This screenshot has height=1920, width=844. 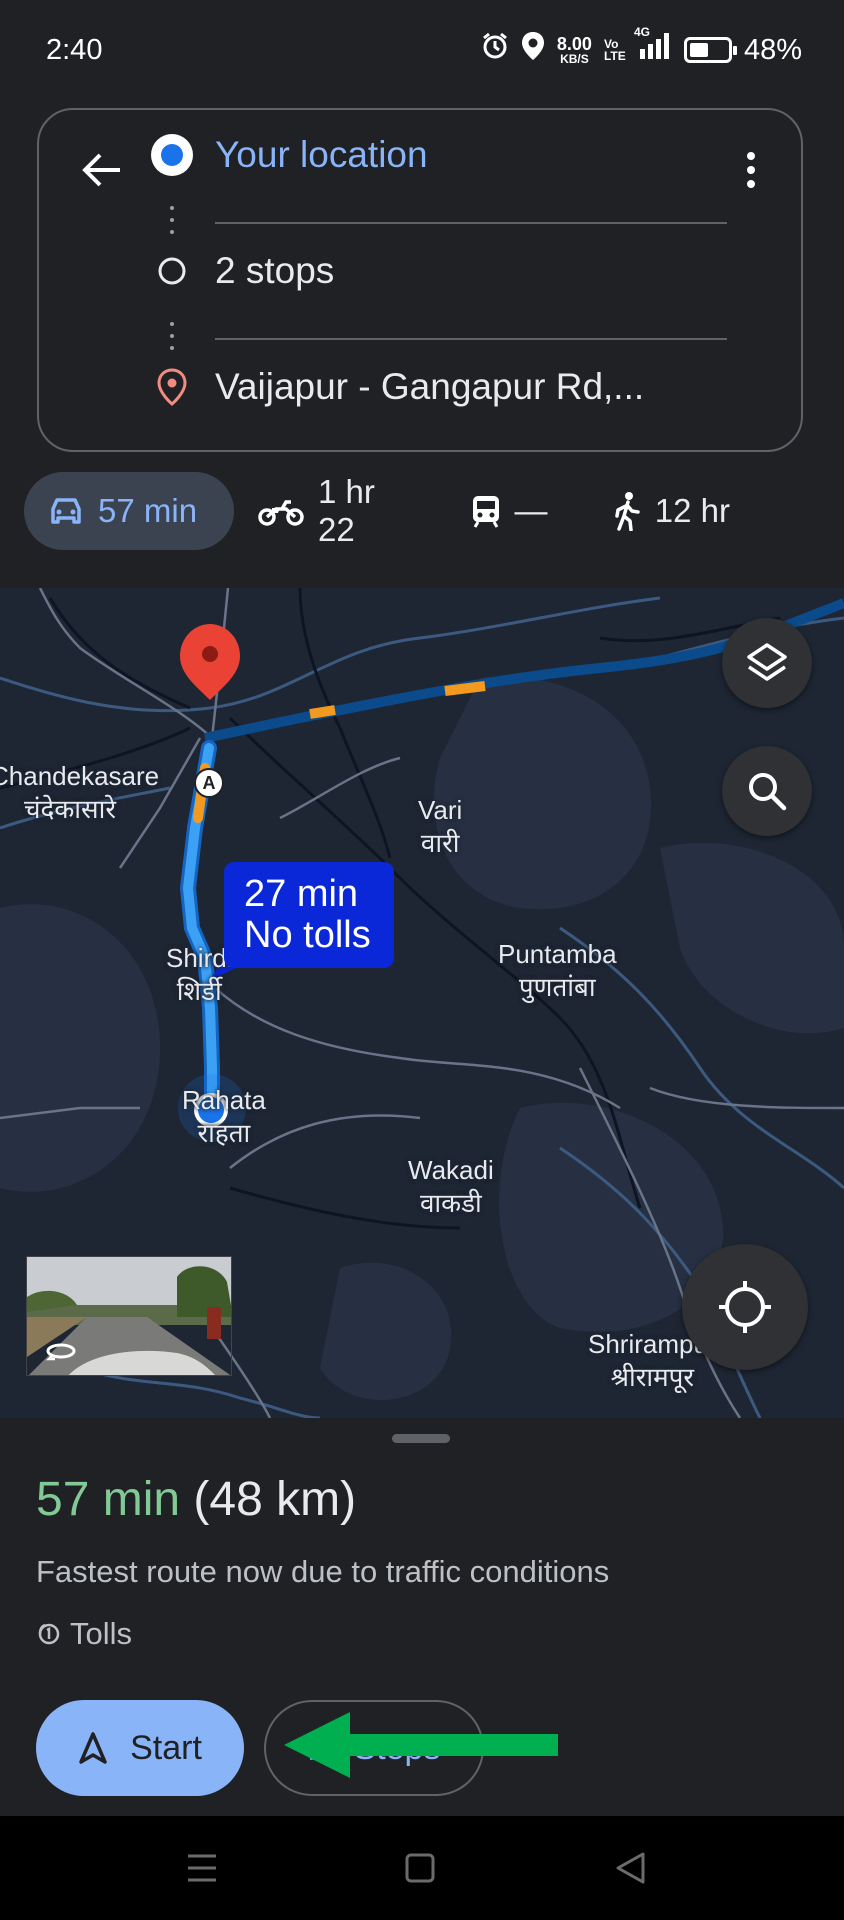 What do you see at coordinates (692, 510) in the screenshot?
I see `mode-label: 12 hr` at bounding box center [692, 510].